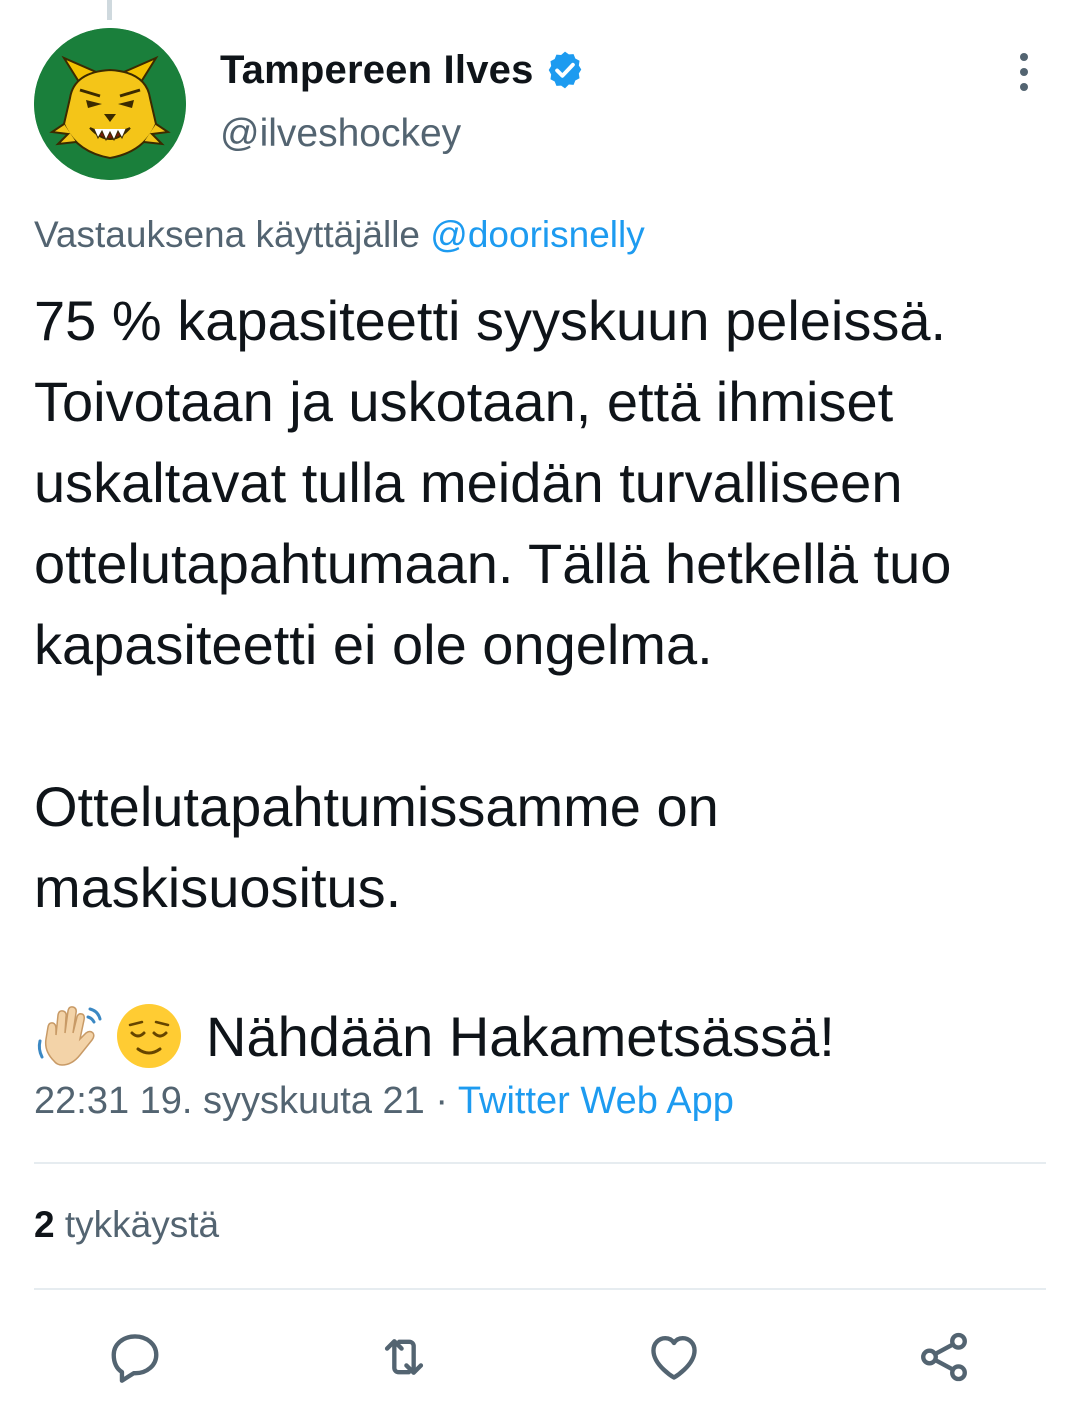  What do you see at coordinates (376, 847) in the screenshot?
I see `tweet-paragraph-2: Ottelutapahtumissamme on maskisuositus.` at bounding box center [376, 847].